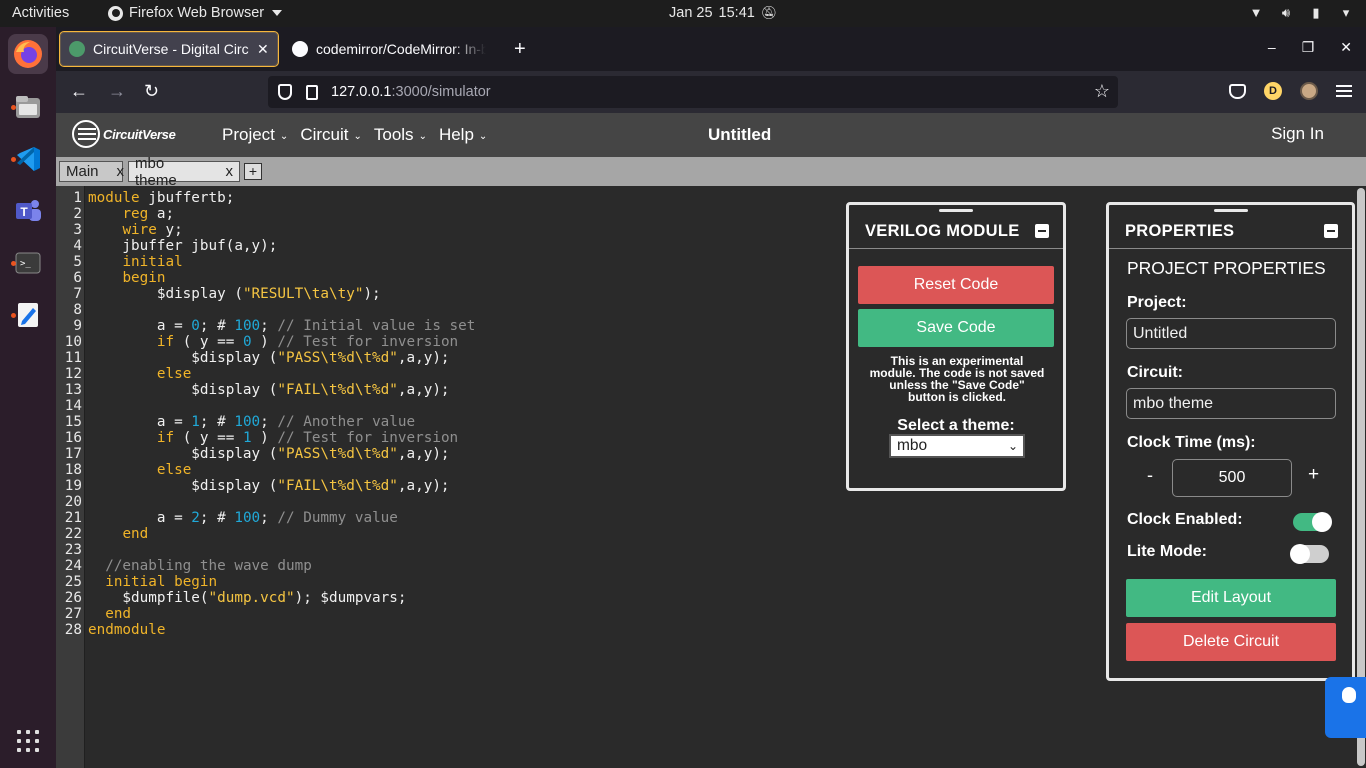  Describe the element at coordinates (1237, 91) in the screenshot. I see `pocket-icon` at that location.